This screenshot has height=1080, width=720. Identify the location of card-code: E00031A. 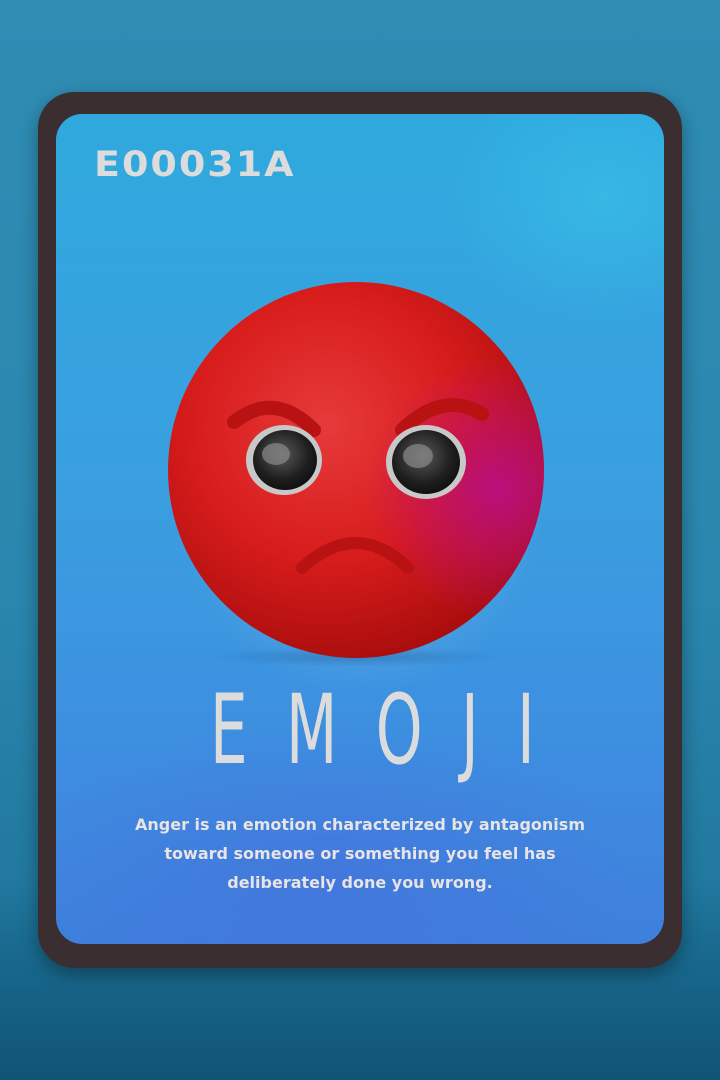
(195, 164).